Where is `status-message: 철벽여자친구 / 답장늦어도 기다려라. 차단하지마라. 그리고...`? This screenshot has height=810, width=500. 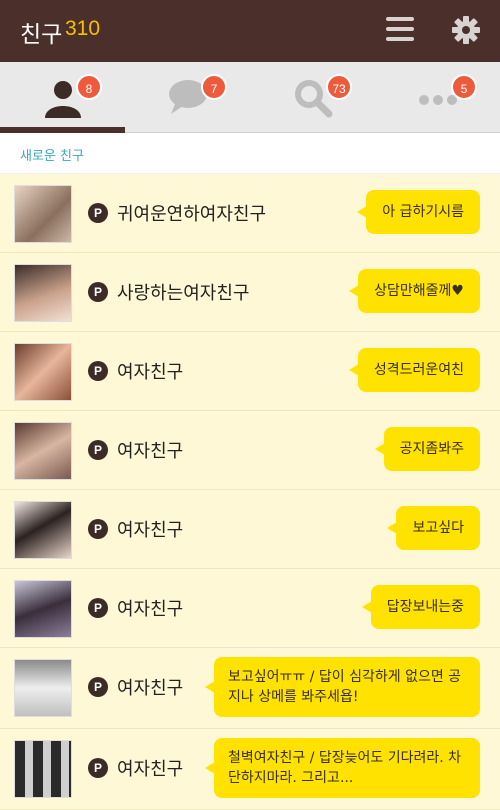
status-message: 철벽여자친구 / 답장늦어도 기다려라. 차단하지마라. 그리고... is located at coordinates (342, 768).